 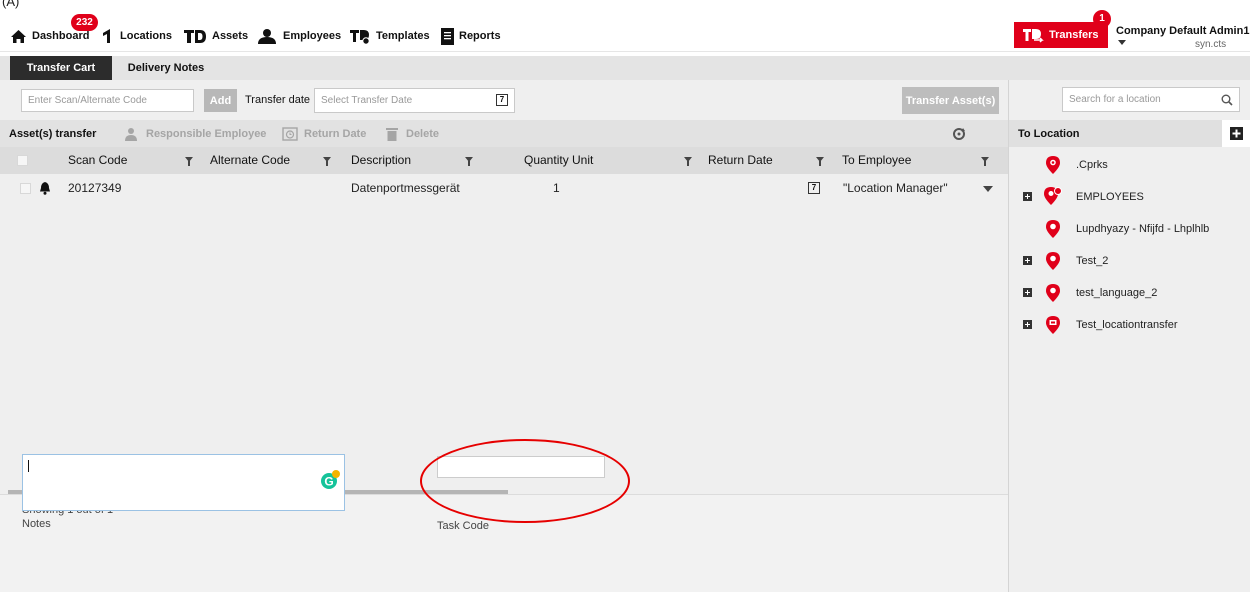 I want to click on filter-alternate-code-icon, so click(x=327, y=161).